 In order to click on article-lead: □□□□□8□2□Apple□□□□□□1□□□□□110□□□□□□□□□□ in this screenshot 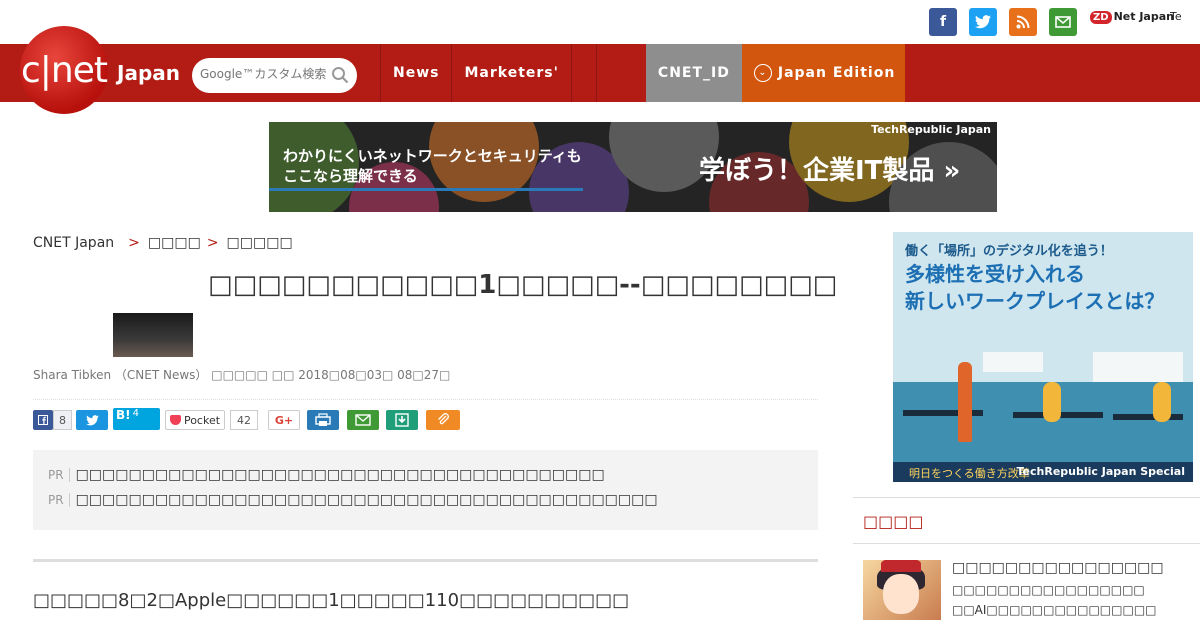, I will do `click(331, 600)`.